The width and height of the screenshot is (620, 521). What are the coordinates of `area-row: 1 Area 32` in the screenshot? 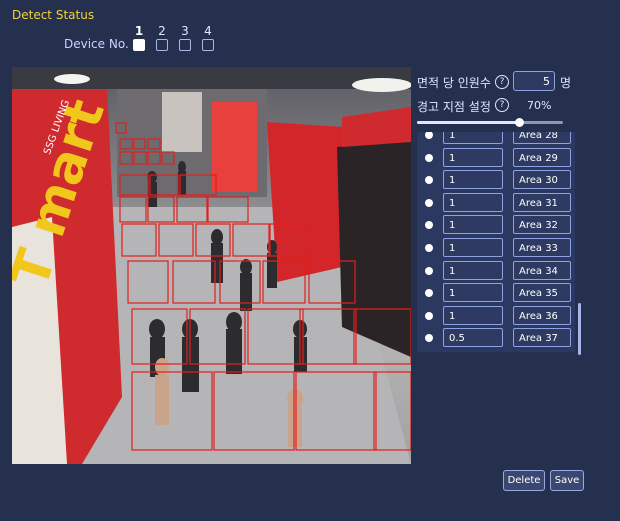 It's located at (496, 225).